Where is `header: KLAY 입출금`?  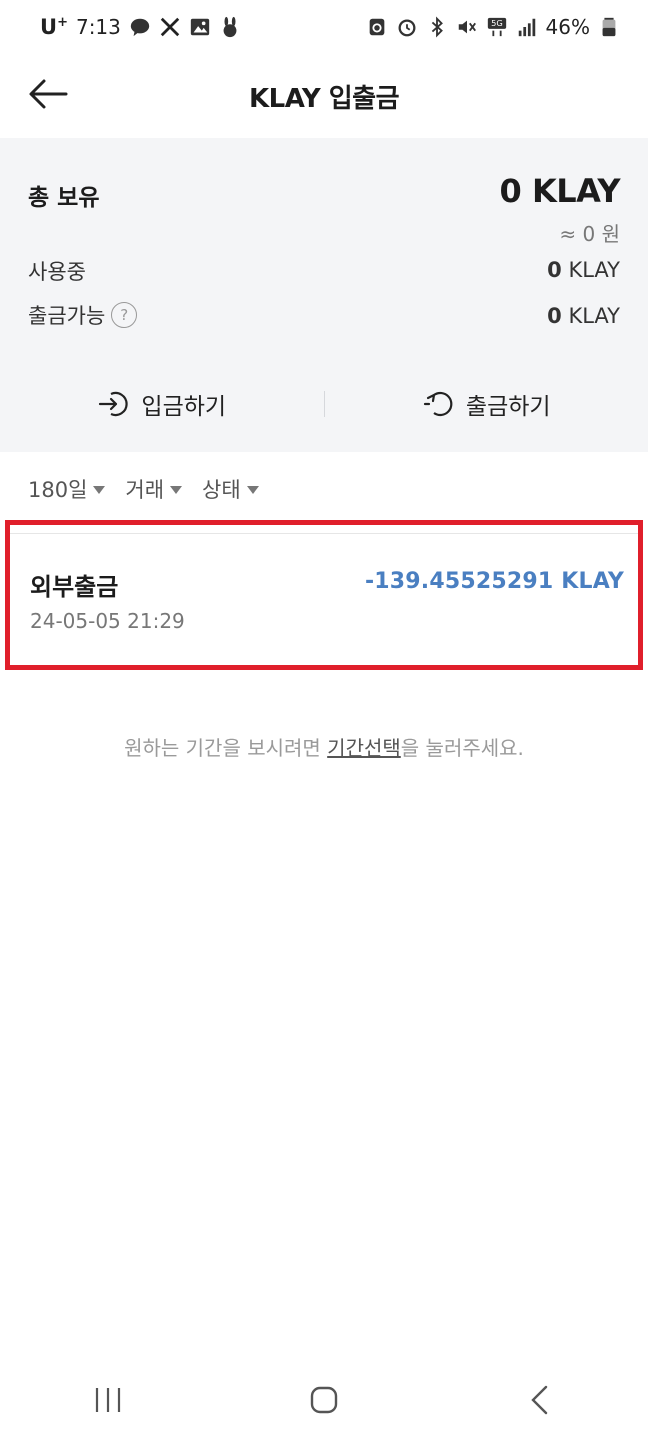 header: KLAY 입출금 is located at coordinates (324, 96).